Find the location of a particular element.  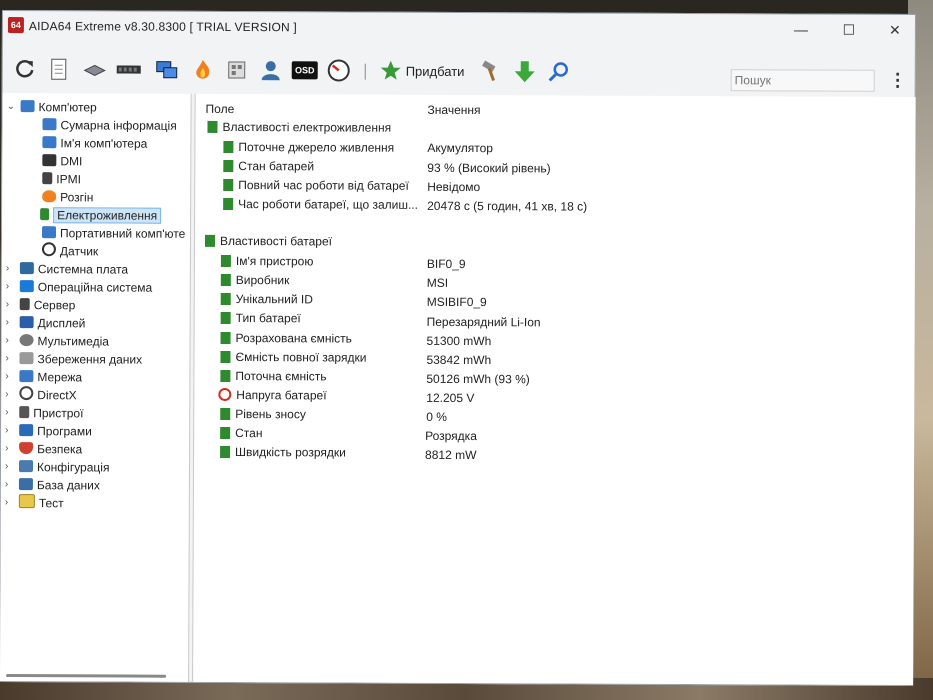

tree-item-storage: › Збереження даних is located at coordinates (73, 359).